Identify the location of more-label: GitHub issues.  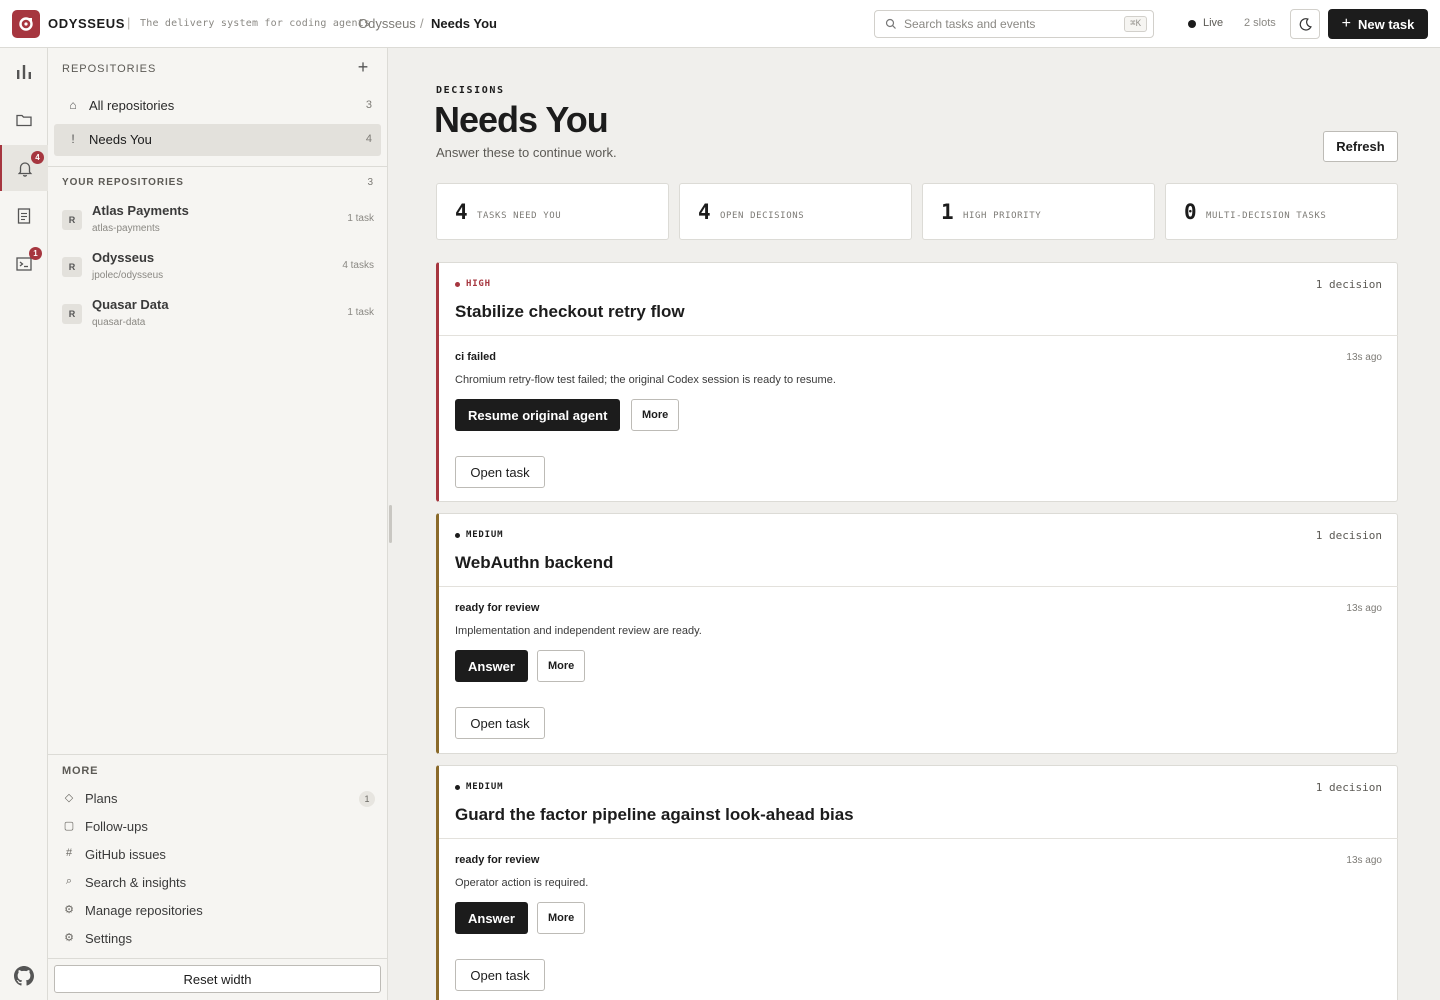
(125, 854).